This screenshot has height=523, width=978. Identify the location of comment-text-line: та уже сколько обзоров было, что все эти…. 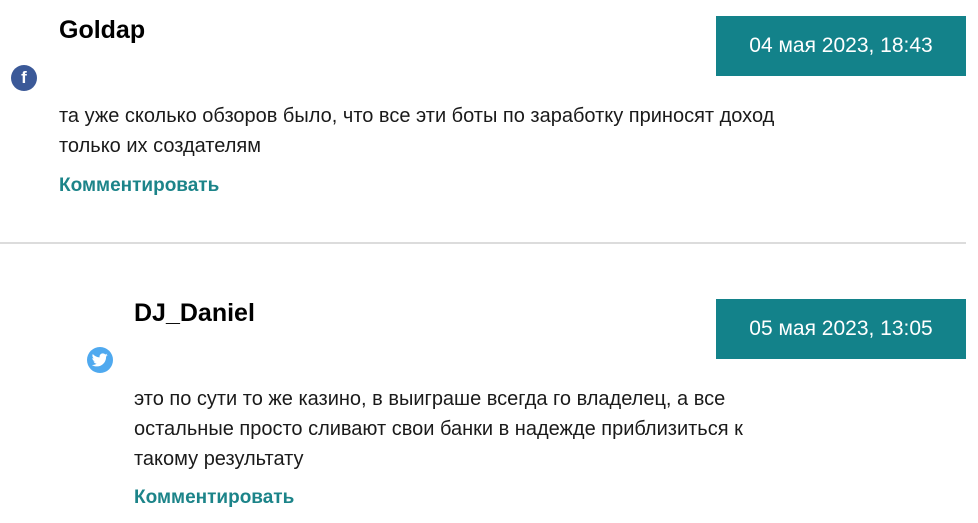
(417, 116).